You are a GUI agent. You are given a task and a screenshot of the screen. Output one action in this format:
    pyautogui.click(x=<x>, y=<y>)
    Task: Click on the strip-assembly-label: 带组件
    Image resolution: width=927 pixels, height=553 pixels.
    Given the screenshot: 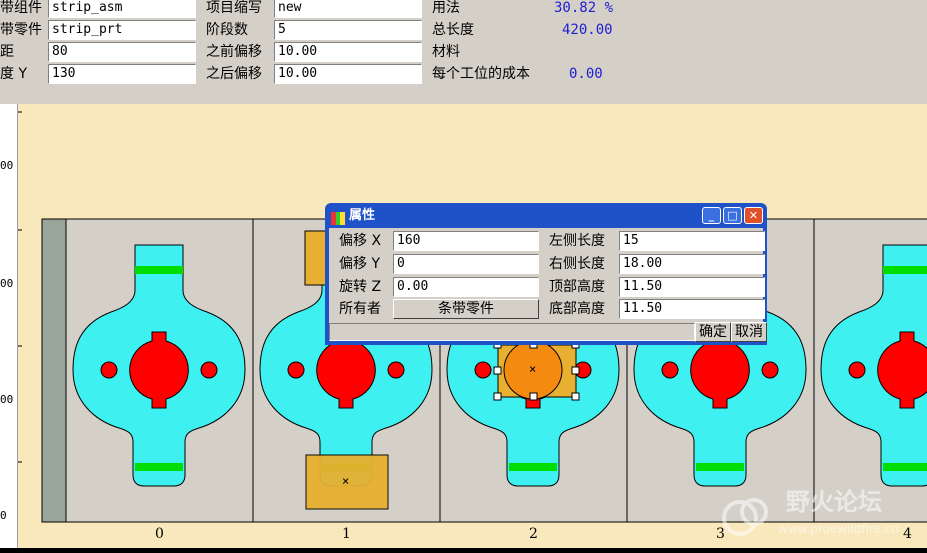 What is the action you would take?
    pyautogui.click(x=21, y=8)
    